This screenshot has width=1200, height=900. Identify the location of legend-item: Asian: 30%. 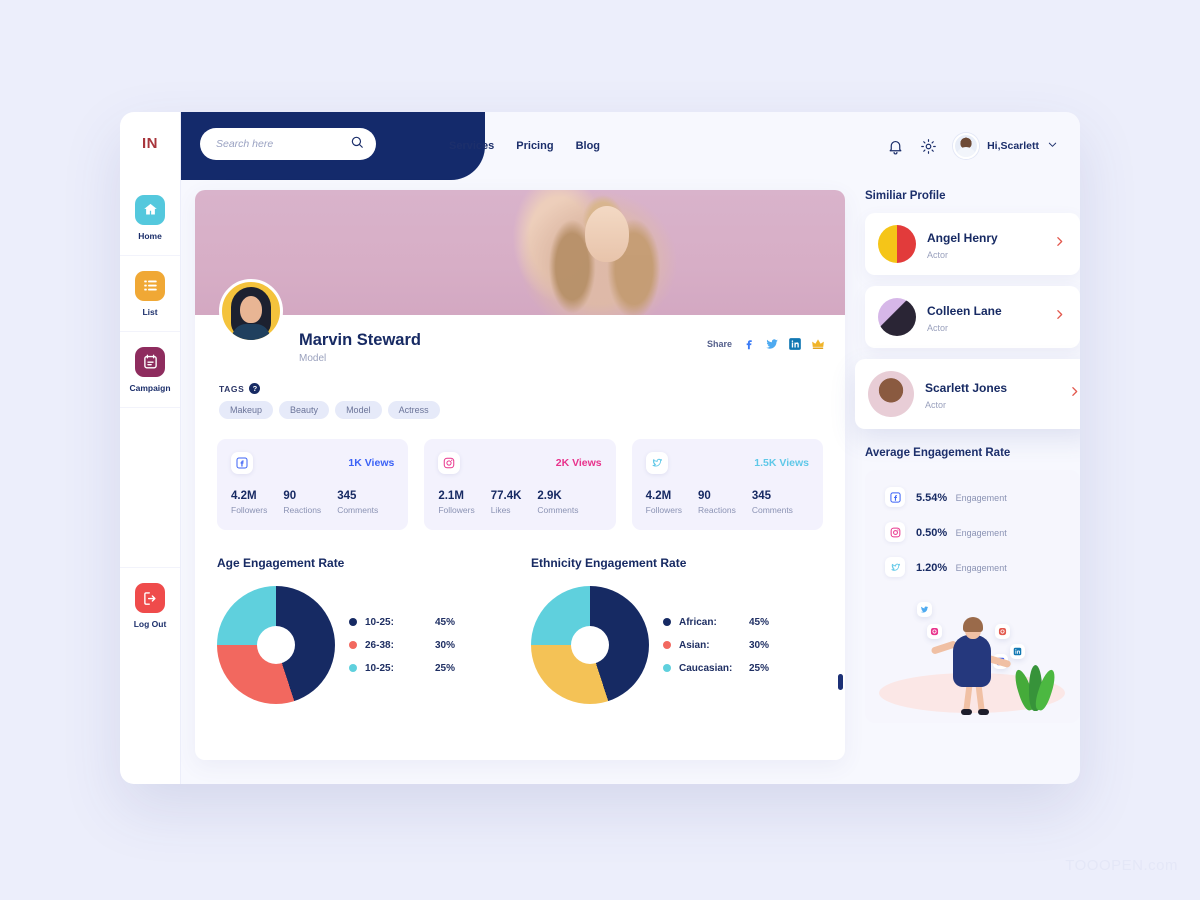
(716, 645).